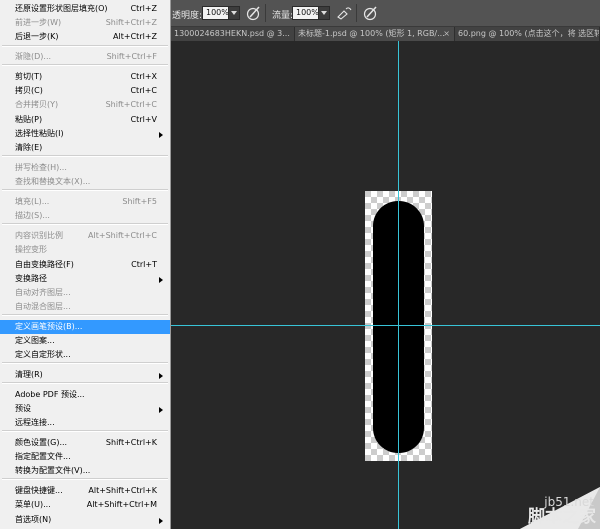 This screenshot has height=529, width=600. What do you see at coordinates (187, 16) in the screenshot?
I see `opacity-label: 透明度:` at bounding box center [187, 16].